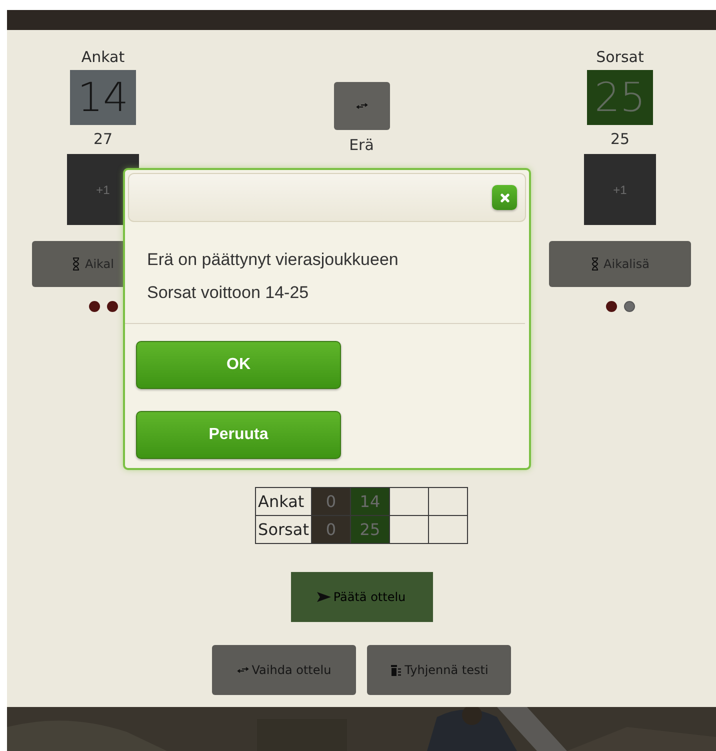 This screenshot has height=751, width=716. What do you see at coordinates (325, 274) in the screenshot?
I see `dialog-message: Erä on päättynyt vierasjoukkueen Sorsat voittoon 14-25` at bounding box center [325, 274].